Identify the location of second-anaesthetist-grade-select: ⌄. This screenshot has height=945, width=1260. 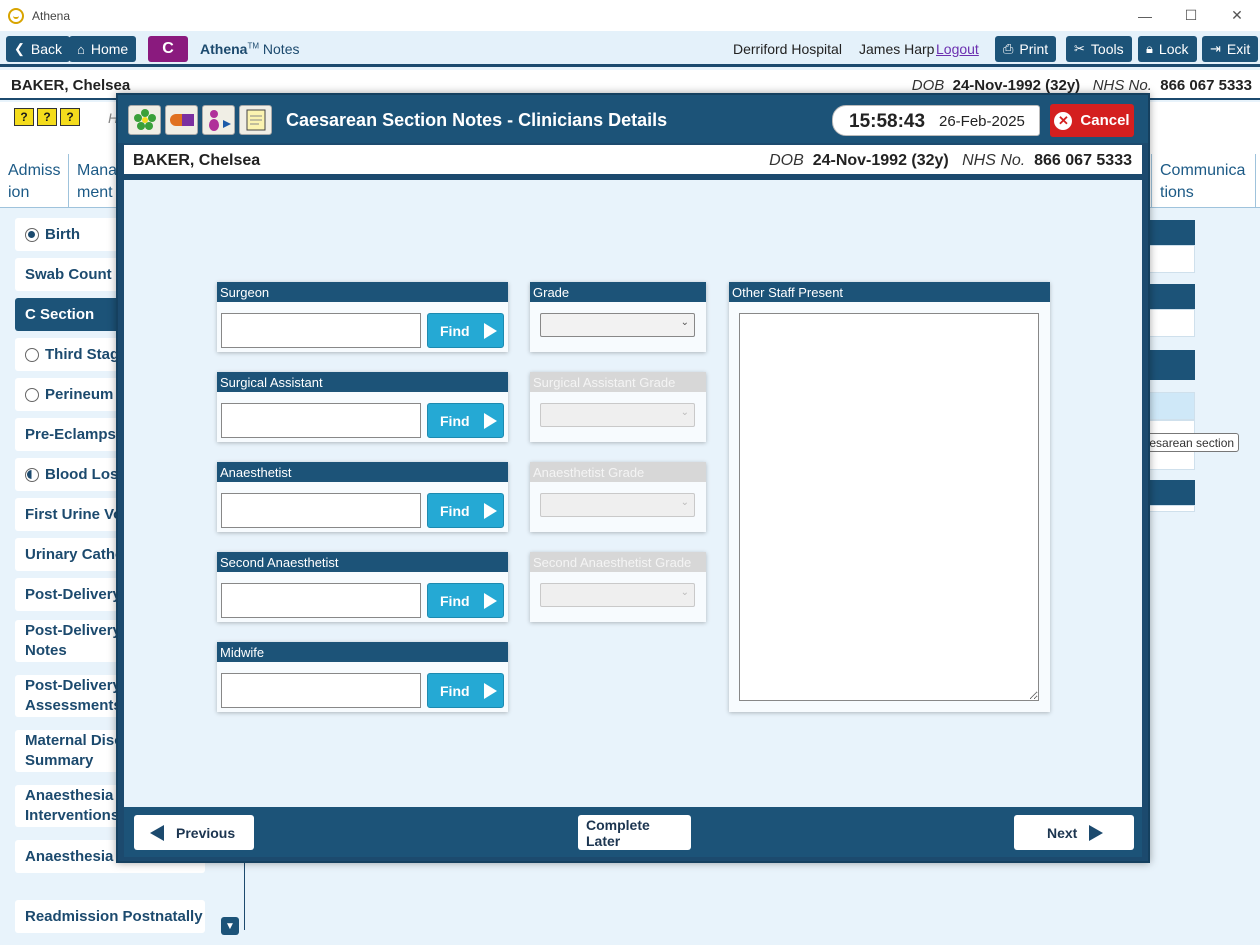
(617, 595).